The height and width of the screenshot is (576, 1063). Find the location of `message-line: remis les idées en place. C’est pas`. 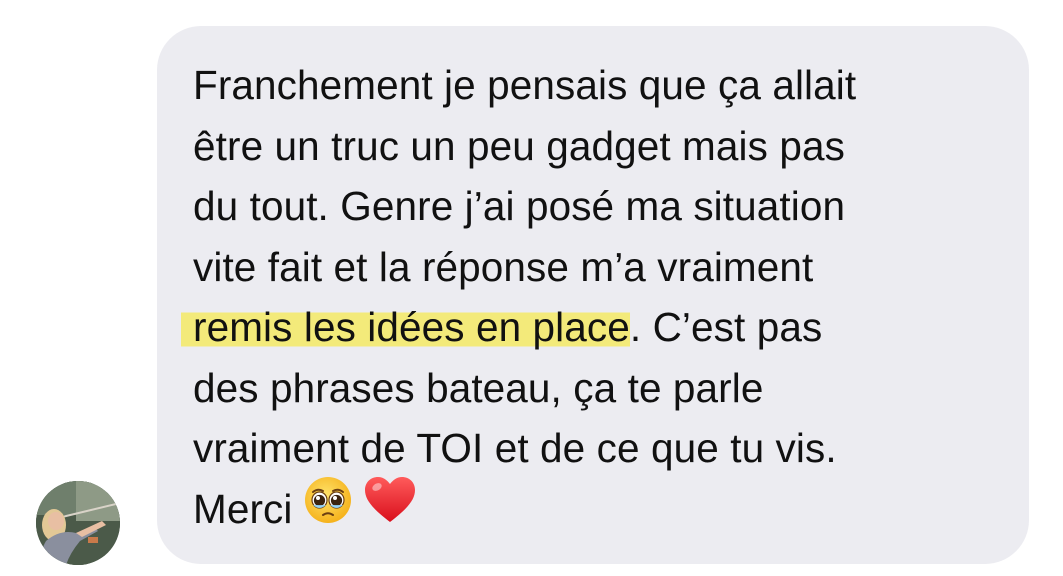

message-line: remis les idées en place. C’est pas is located at coordinates (595, 327).